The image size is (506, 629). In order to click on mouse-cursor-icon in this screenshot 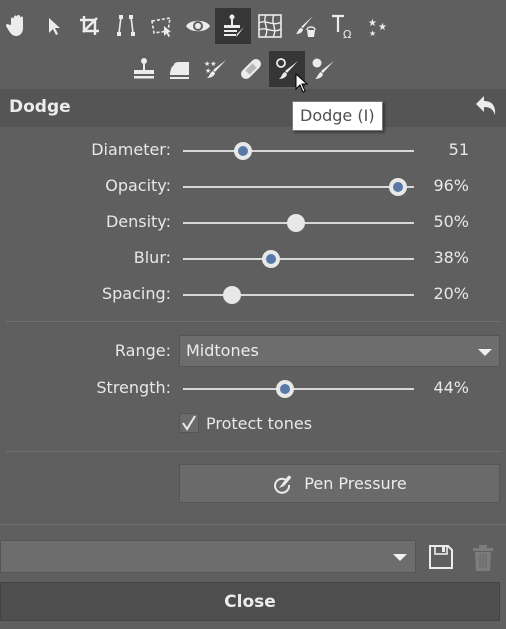, I will do `click(302, 83)`.